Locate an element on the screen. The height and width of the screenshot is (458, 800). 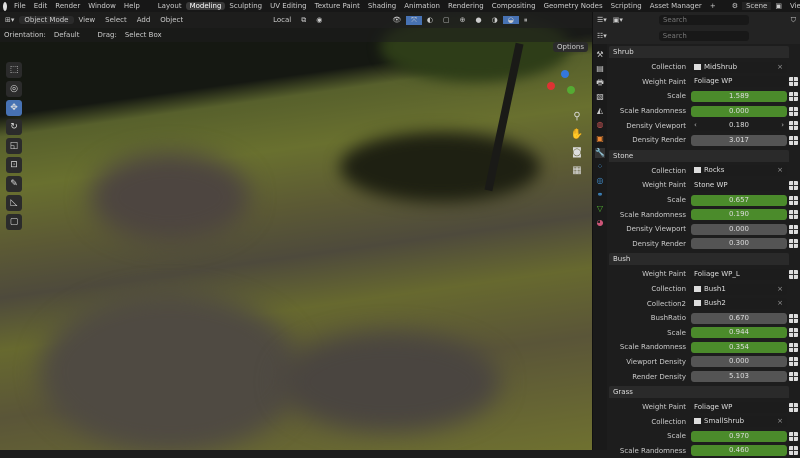
collection-field: SmallShrub × is located at coordinates (739, 422).